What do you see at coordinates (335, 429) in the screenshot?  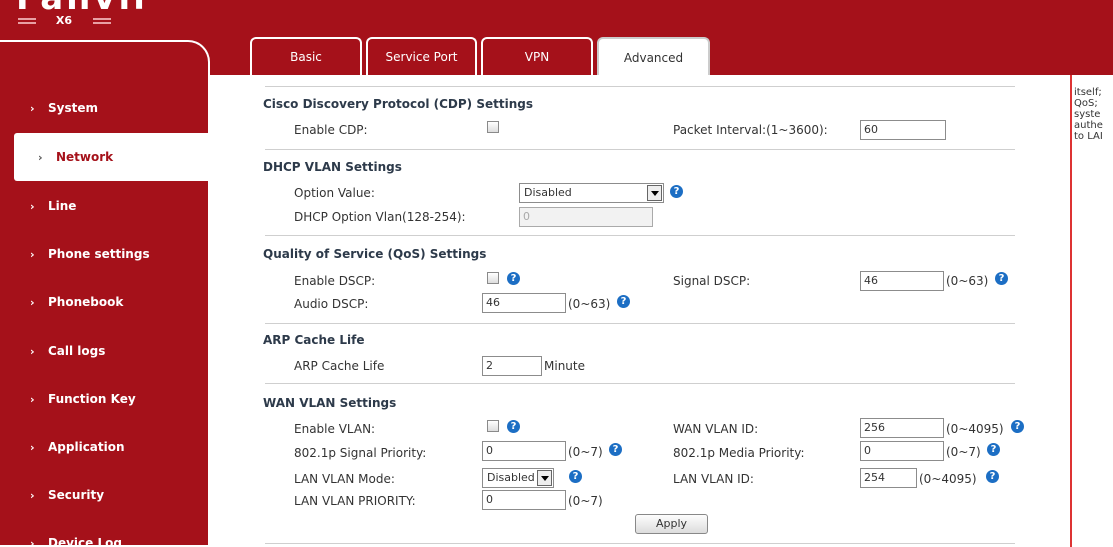 I see `enable-vlan-label: Enable VLAN:` at bounding box center [335, 429].